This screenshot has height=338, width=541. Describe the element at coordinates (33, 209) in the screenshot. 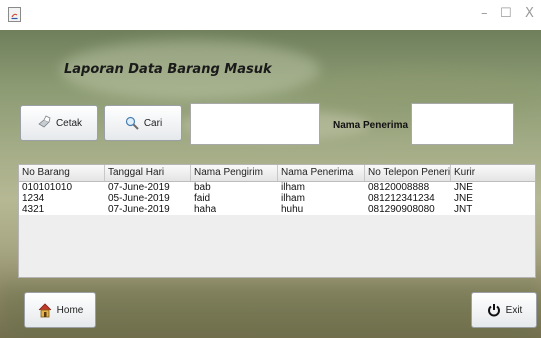

I see `table-cell: 4321` at that location.